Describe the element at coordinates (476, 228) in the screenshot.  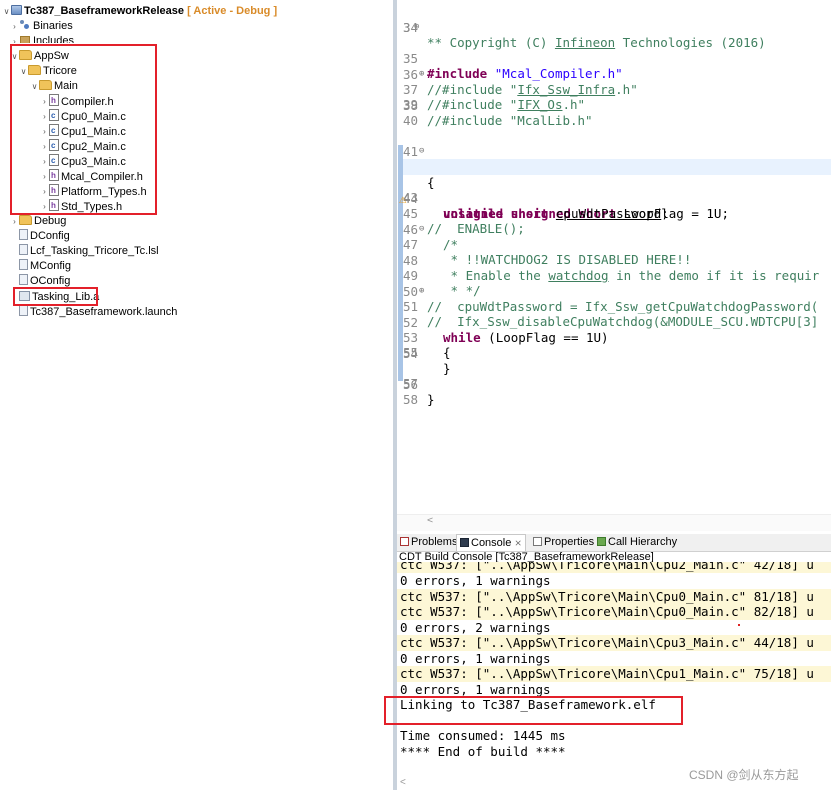
I see `code-text: // ENABLE();` at that location.